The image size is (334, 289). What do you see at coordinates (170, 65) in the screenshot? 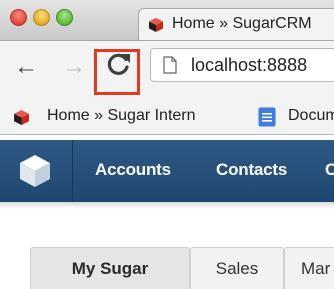
I see `page-icon` at bounding box center [170, 65].